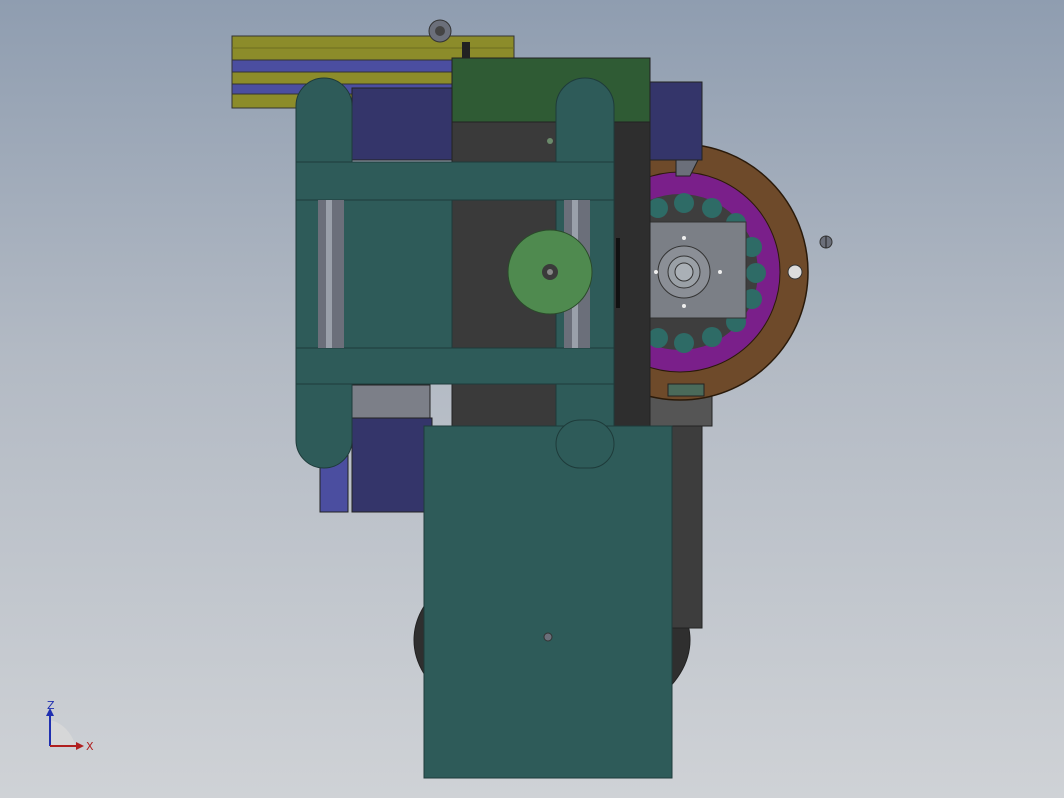 The width and height of the screenshot is (1064, 798). What do you see at coordinates (550, 272) in the screenshot?
I see `center-hub` at bounding box center [550, 272].